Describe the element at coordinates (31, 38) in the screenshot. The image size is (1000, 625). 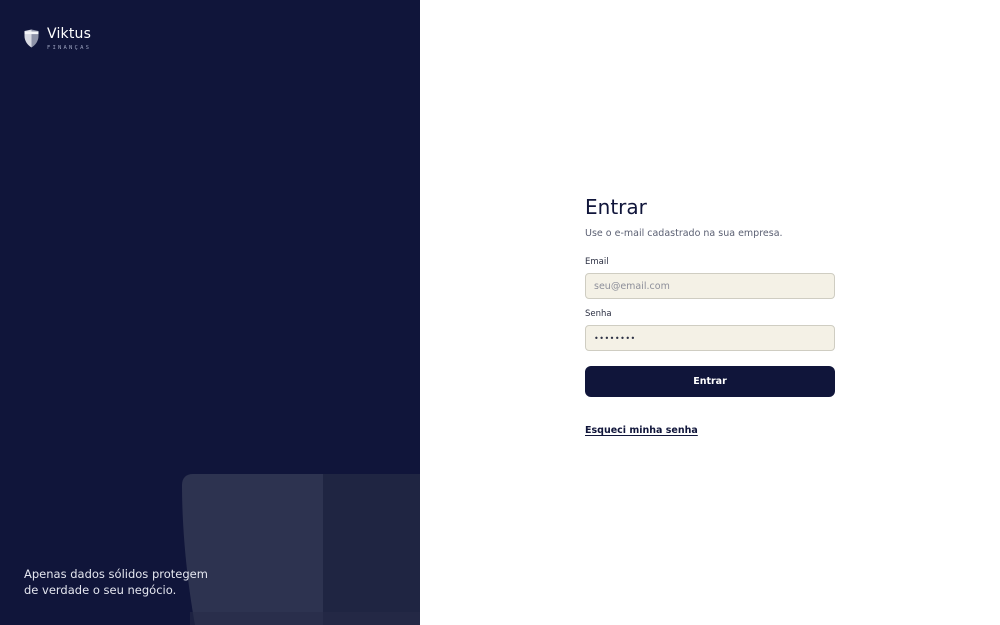
I see `shield-icon` at that location.